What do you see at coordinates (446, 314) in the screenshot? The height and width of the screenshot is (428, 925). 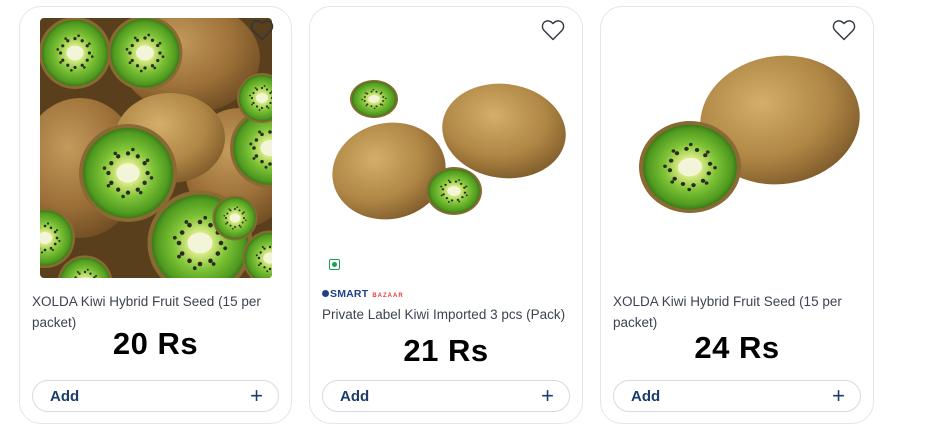 I see `product-title: Private Label Kiwi Imported 3 pcs (Pack)` at bounding box center [446, 314].